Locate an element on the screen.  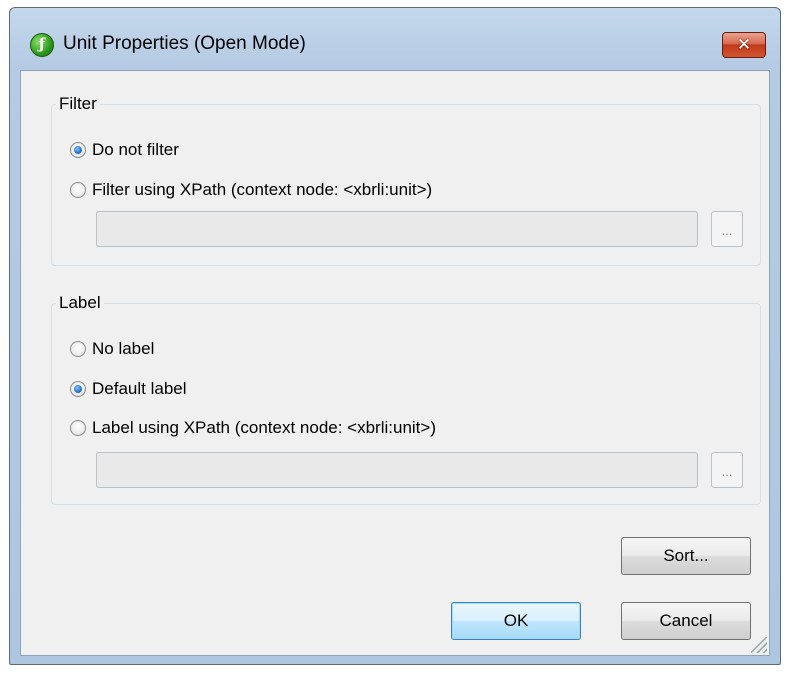
filter-xpath-input is located at coordinates (397, 229).